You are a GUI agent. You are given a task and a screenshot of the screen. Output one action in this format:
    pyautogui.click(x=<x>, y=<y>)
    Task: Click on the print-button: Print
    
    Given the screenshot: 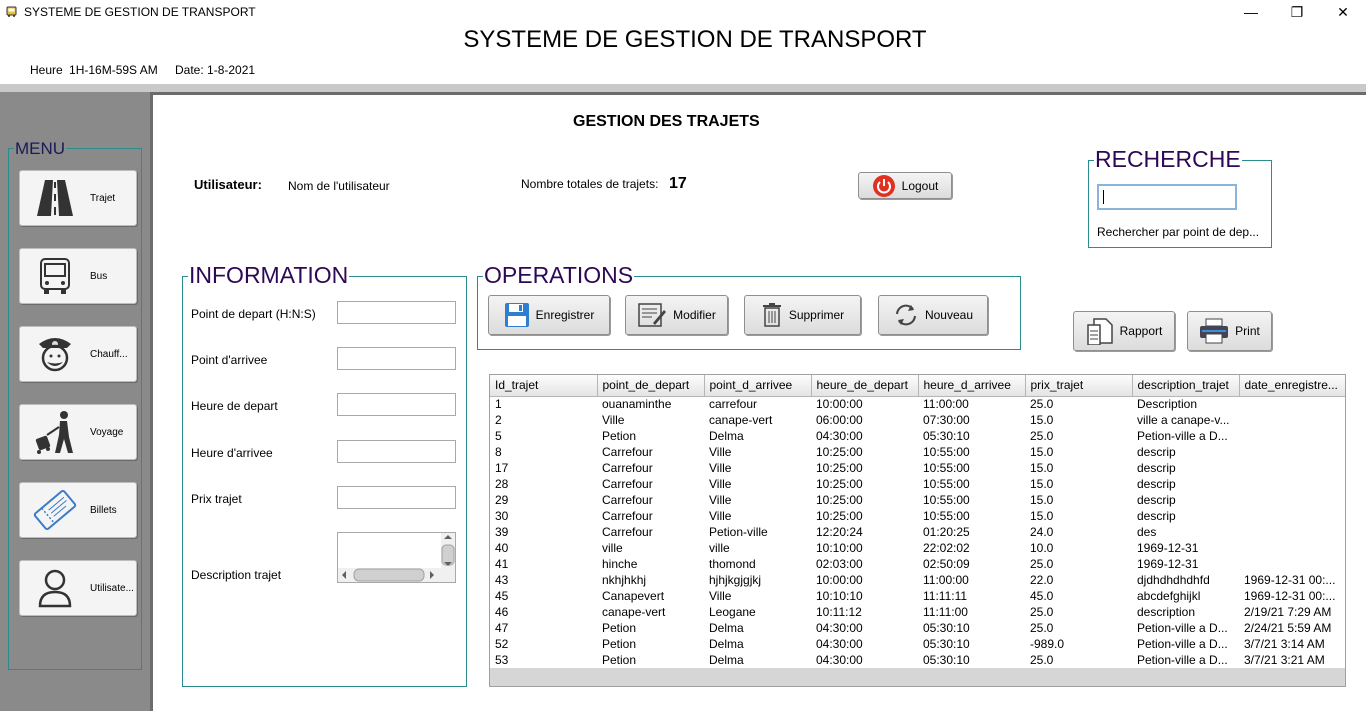 What is the action you would take?
    pyautogui.click(x=1229, y=331)
    